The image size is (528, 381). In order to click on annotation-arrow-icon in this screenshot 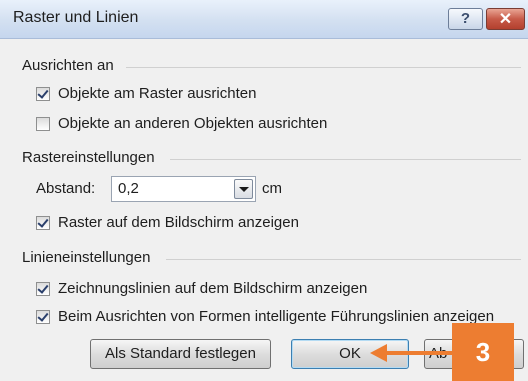, I will do `click(378, 353)`.